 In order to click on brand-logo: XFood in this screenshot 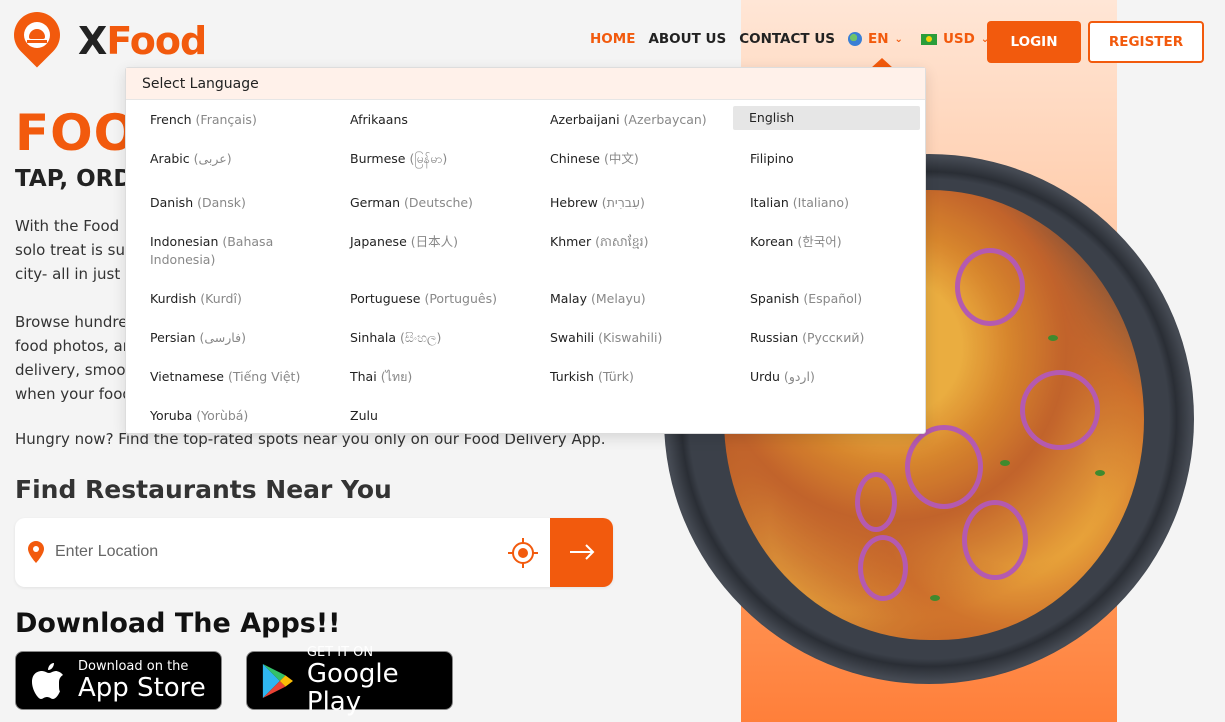, I will do `click(105, 36)`.